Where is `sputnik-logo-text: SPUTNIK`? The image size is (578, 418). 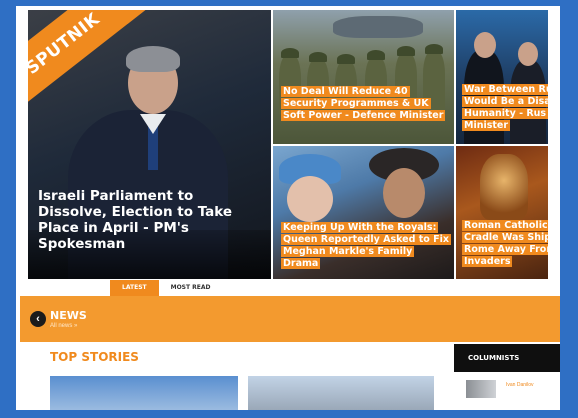 sputnik-logo-text: SPUTNIK is located at coordinates (66, 44).